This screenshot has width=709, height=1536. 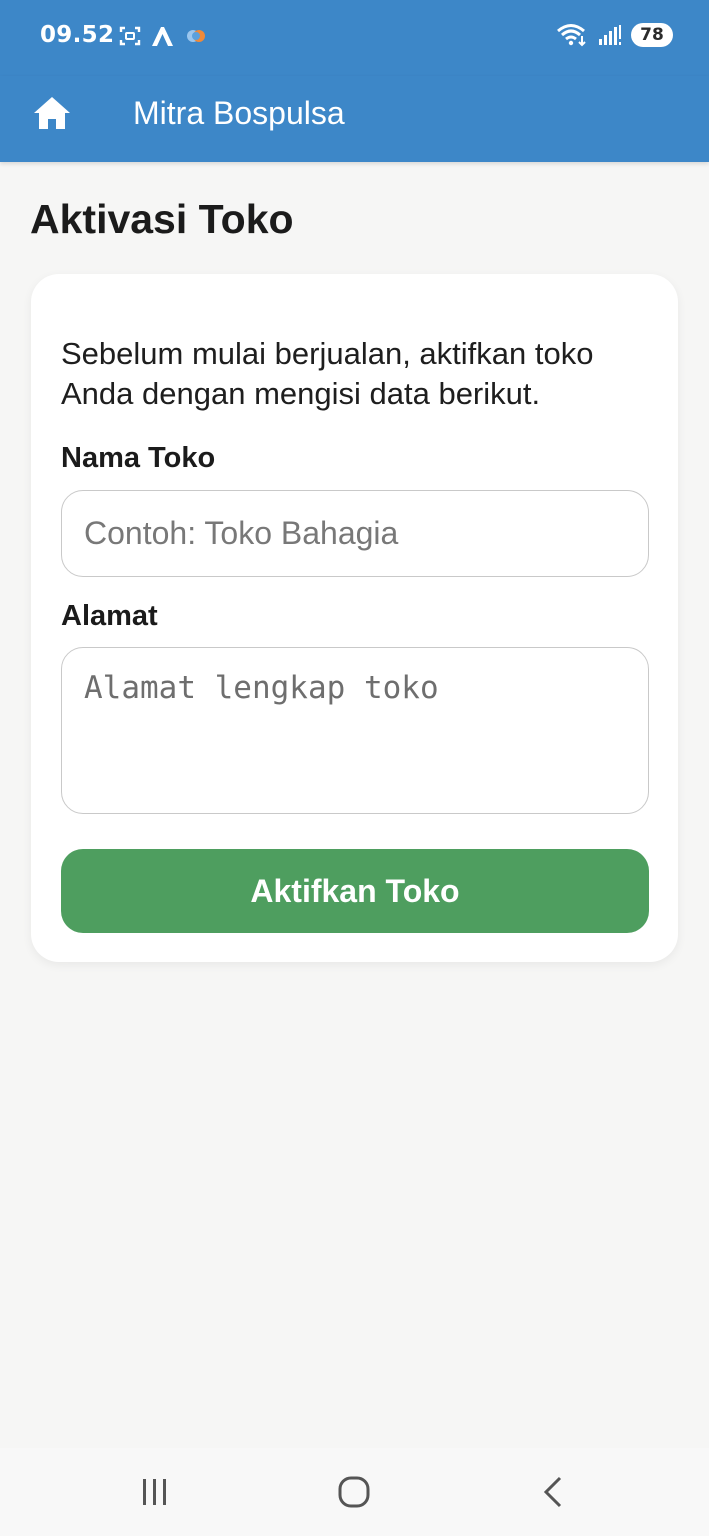 I want to click on app-logo-icon, so click(x=162, y=36).